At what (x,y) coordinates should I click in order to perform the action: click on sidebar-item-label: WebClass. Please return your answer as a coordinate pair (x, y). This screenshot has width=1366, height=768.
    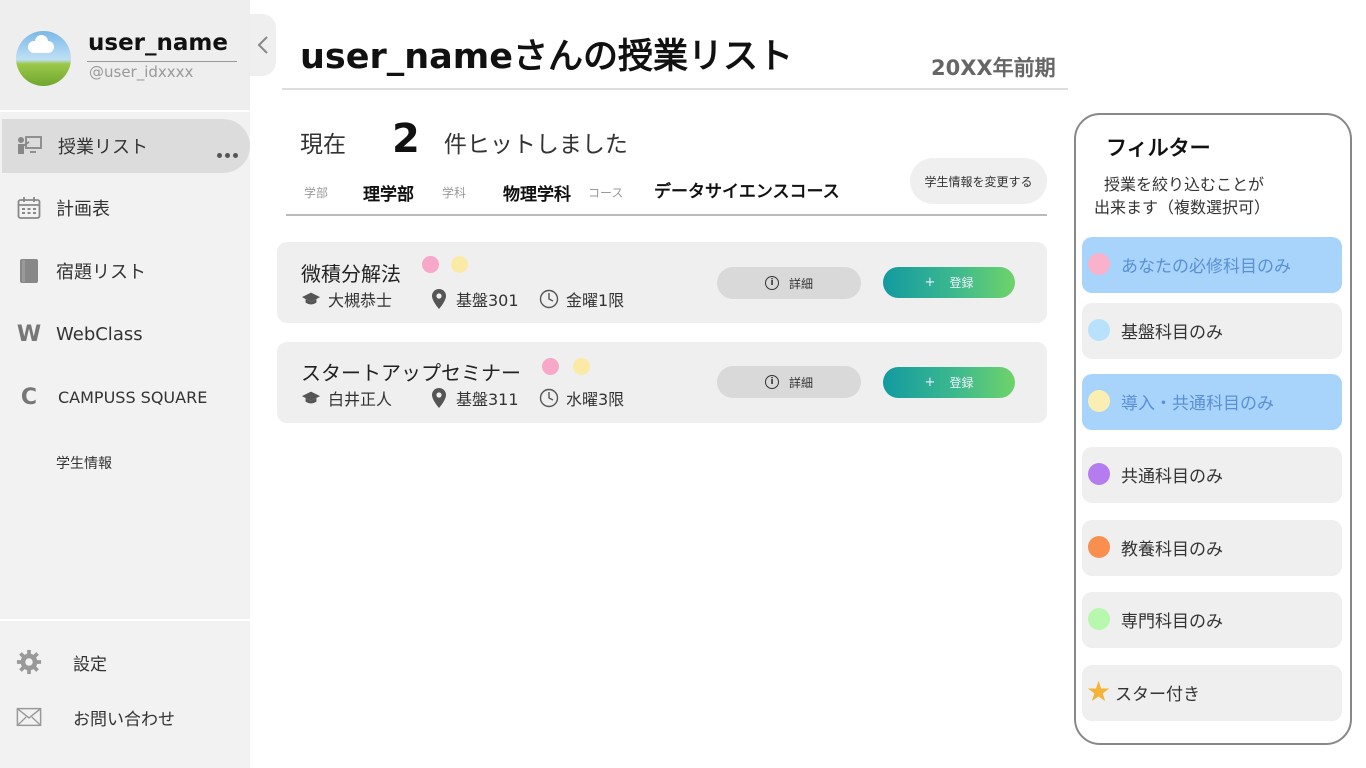
    Looking at the image, I should click on (99, 334).